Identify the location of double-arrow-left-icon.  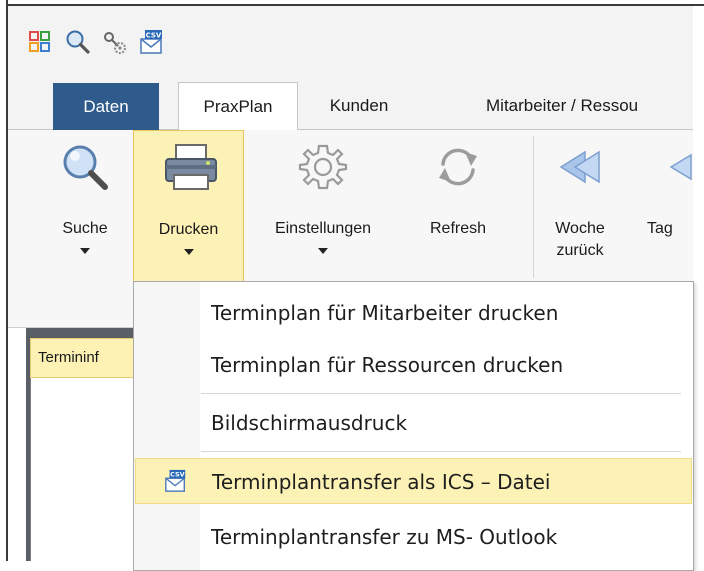
(580, 167).